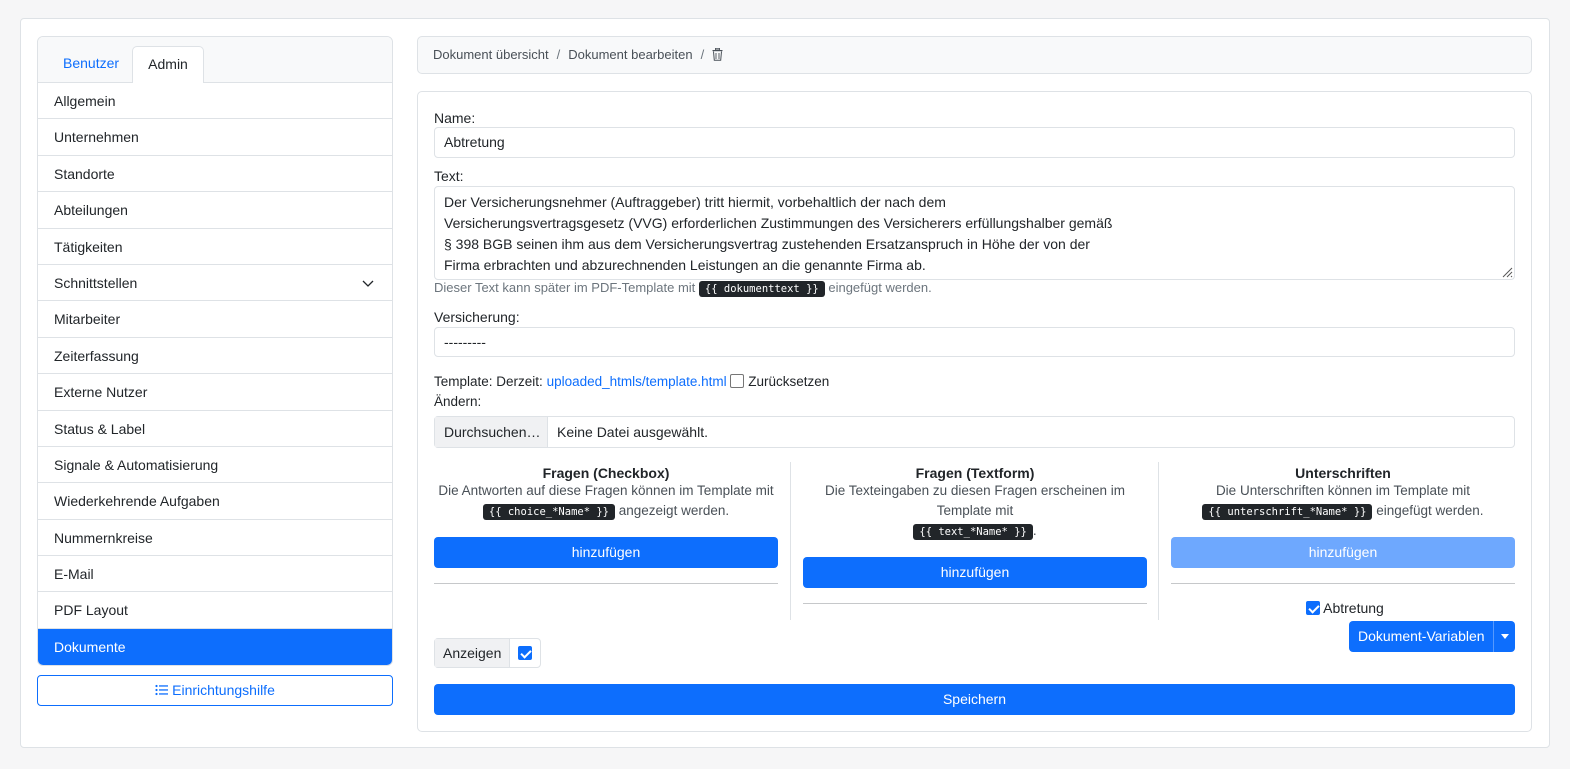  What do you see at coordinates (1504, 636) in the screenshot?
I see `caret-down-icon` at bounding box center [1504, 636].